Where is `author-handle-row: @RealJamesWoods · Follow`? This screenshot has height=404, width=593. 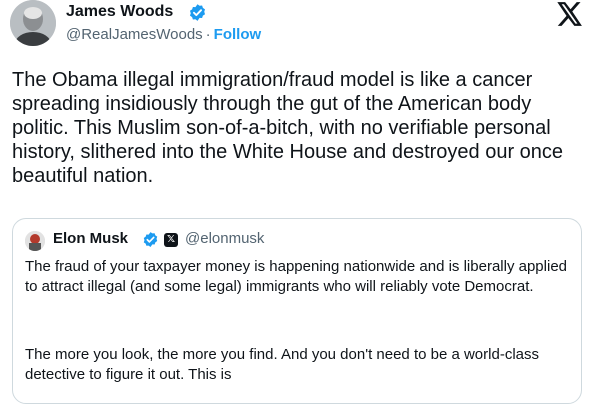 author-handle-row: @RealJamesWoods · Follow is located at coordinates (163, 34).